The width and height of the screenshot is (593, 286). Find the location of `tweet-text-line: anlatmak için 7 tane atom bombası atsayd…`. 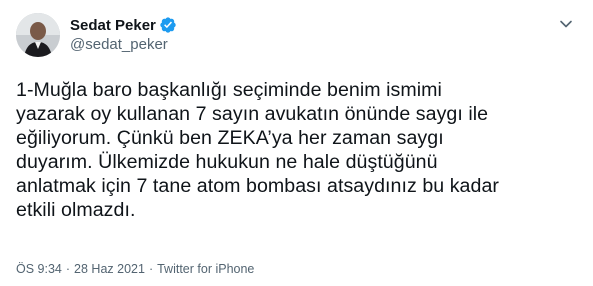

tweet-text-line: anlatmak için 7 tane atom bombası atsayd… is located at coordinates (257, 186).